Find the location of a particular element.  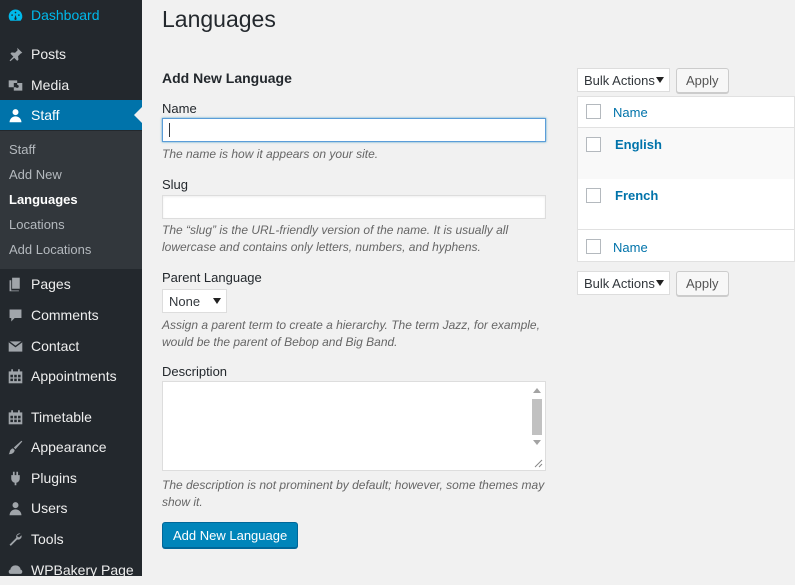

sidebar-item-appearance: Appearance is located at coordinates (71, 447).